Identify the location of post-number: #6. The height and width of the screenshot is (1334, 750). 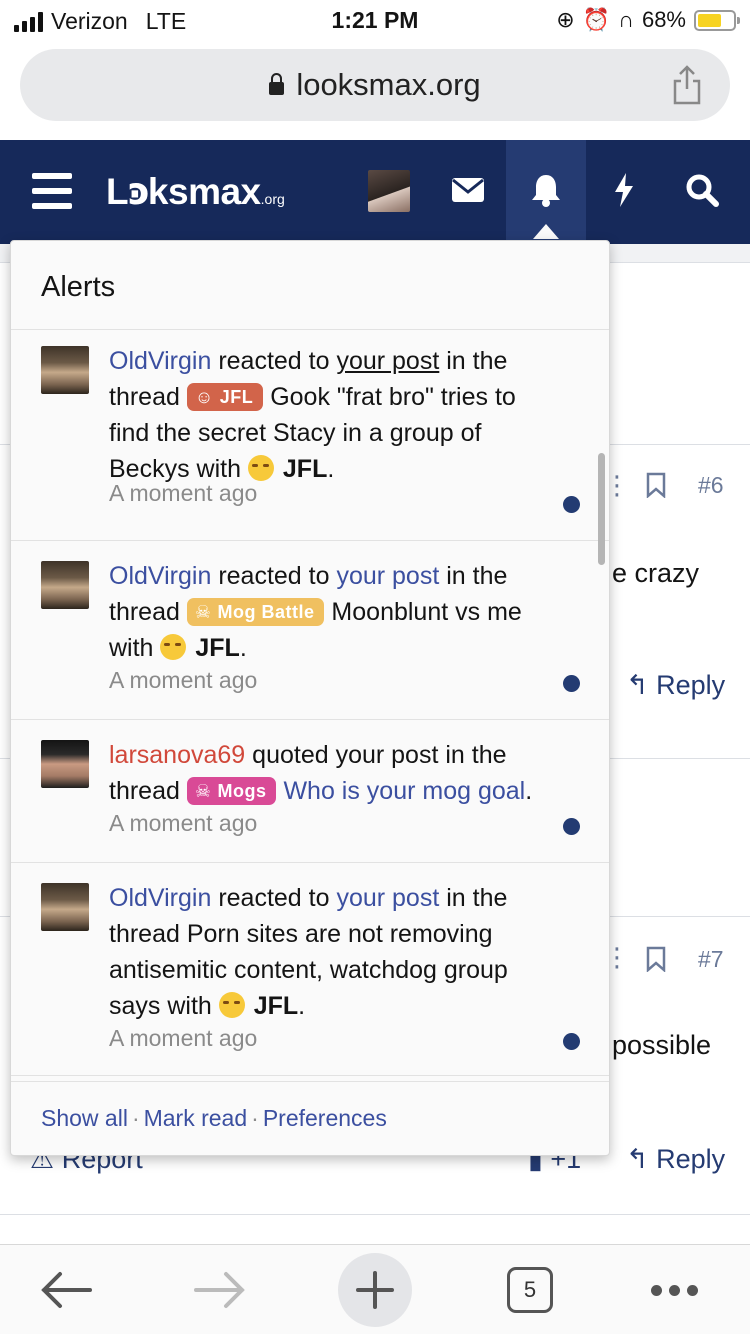
(711, 485).